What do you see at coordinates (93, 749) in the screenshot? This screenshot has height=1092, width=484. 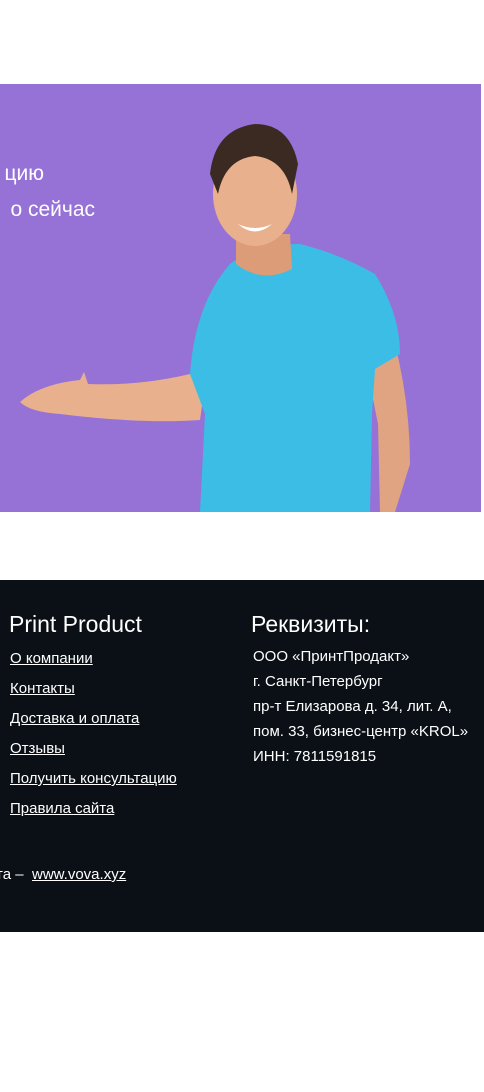 I see `footer-link-reviews: Отзывы` at bounding box center [93, 749].